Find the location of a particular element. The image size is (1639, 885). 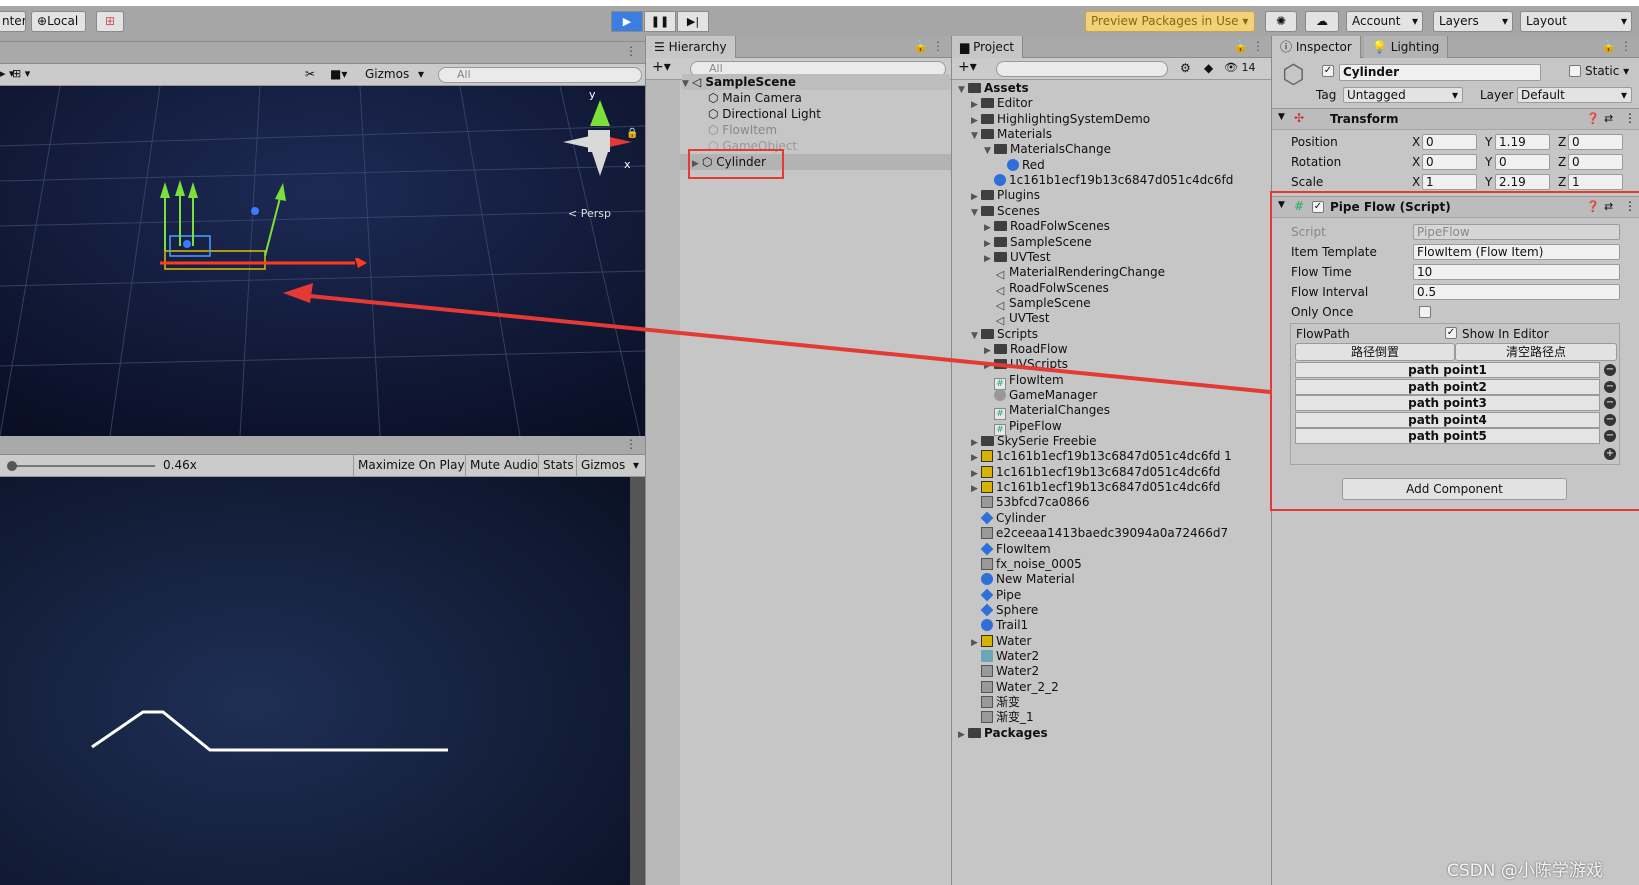

pause-button: ❚❚ is located at coordinates (660, 21).